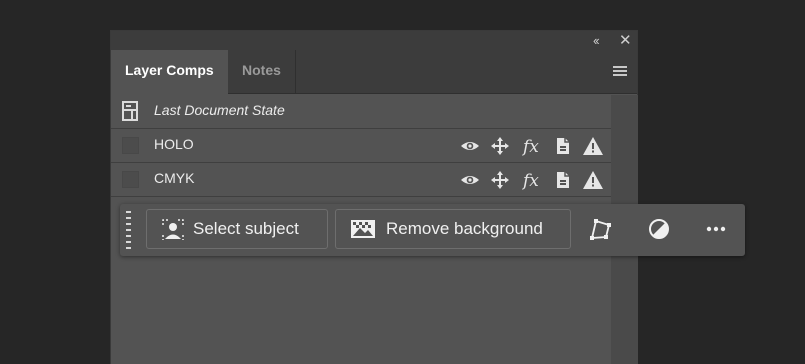  I want to click on remove-background-label: Remove background, so click(464, 228).